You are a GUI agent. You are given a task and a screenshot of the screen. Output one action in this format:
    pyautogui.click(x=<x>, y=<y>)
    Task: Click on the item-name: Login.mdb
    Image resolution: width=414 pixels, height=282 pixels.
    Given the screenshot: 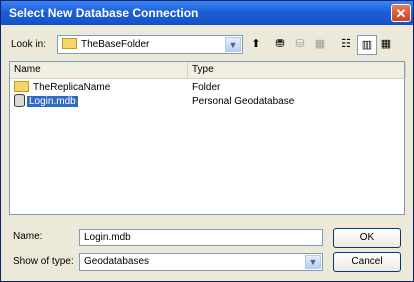 What is the action you would take?
    pyautogui.click(x=52, y=102)
    